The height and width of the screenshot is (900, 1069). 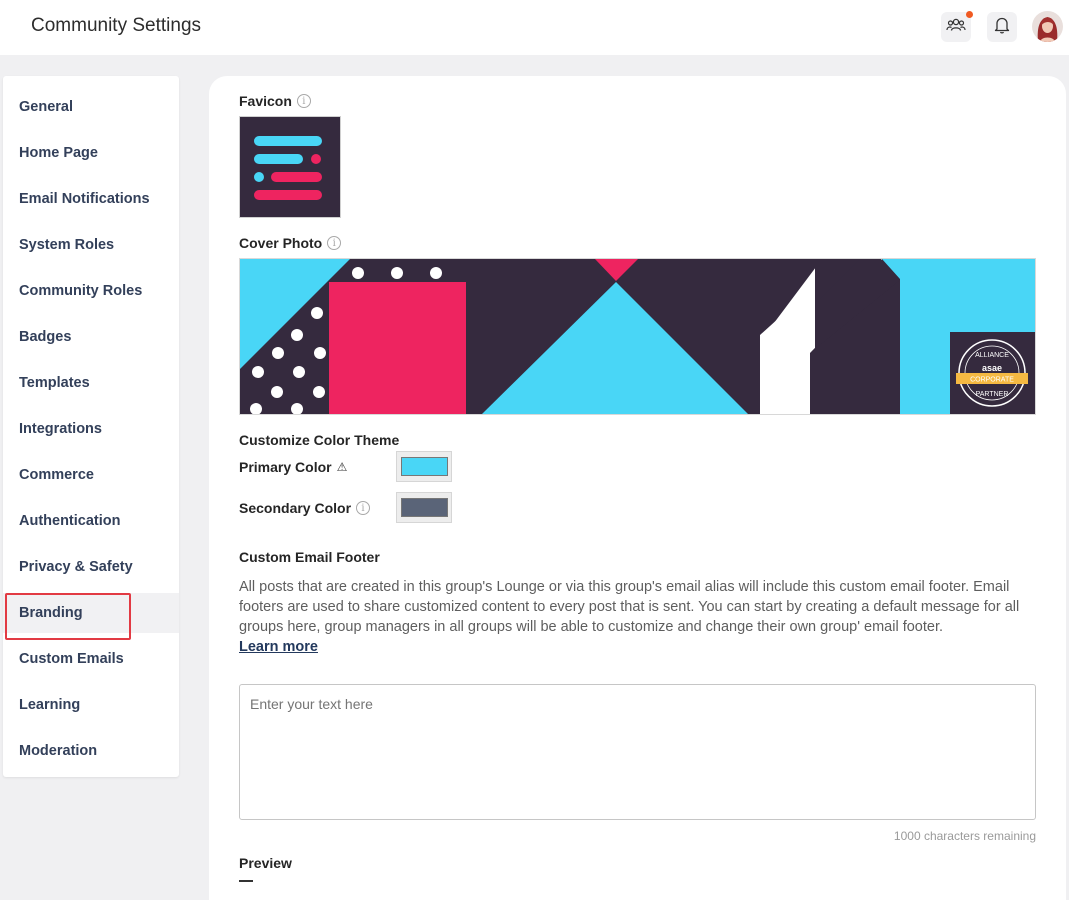 I want to click on sidebar-item-integrations: Integrations, so click(x=91, y=429).